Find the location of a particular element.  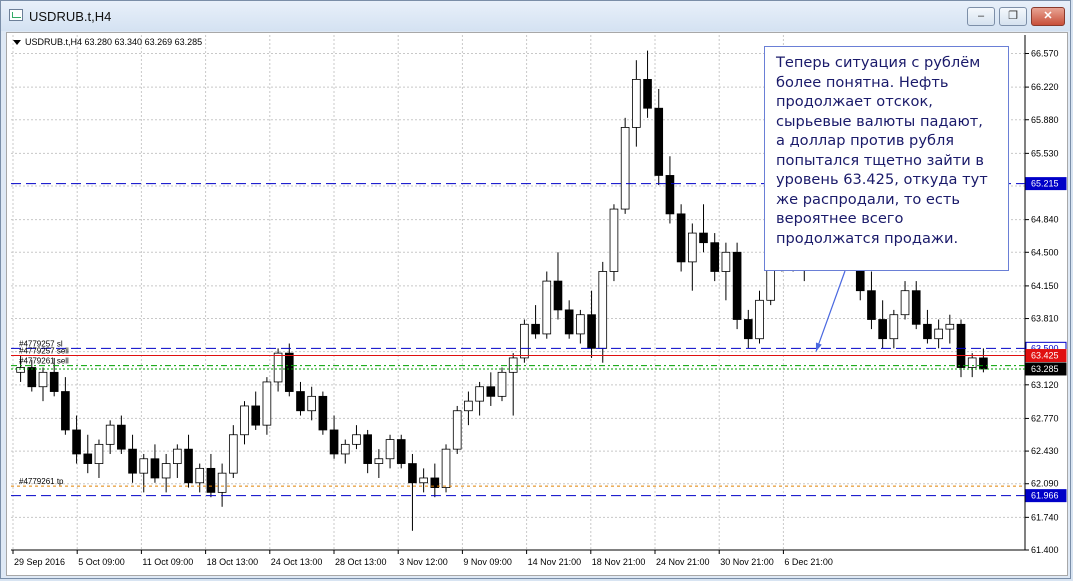

y-tick-label: 63.810 is located at coordinates (1045, 319).